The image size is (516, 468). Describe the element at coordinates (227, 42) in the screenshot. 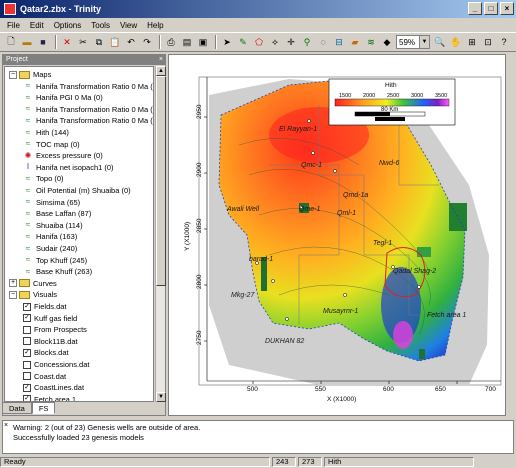

I see `pointer-icon: ➤` at that location.